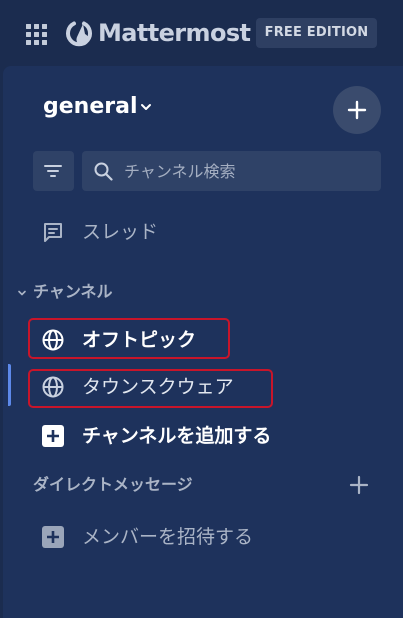  What do you see at coordinates (158, 387) in the screenshot?
I see `sidebar-item-label: タウンスクウェア` at bounding box center [158, 387].